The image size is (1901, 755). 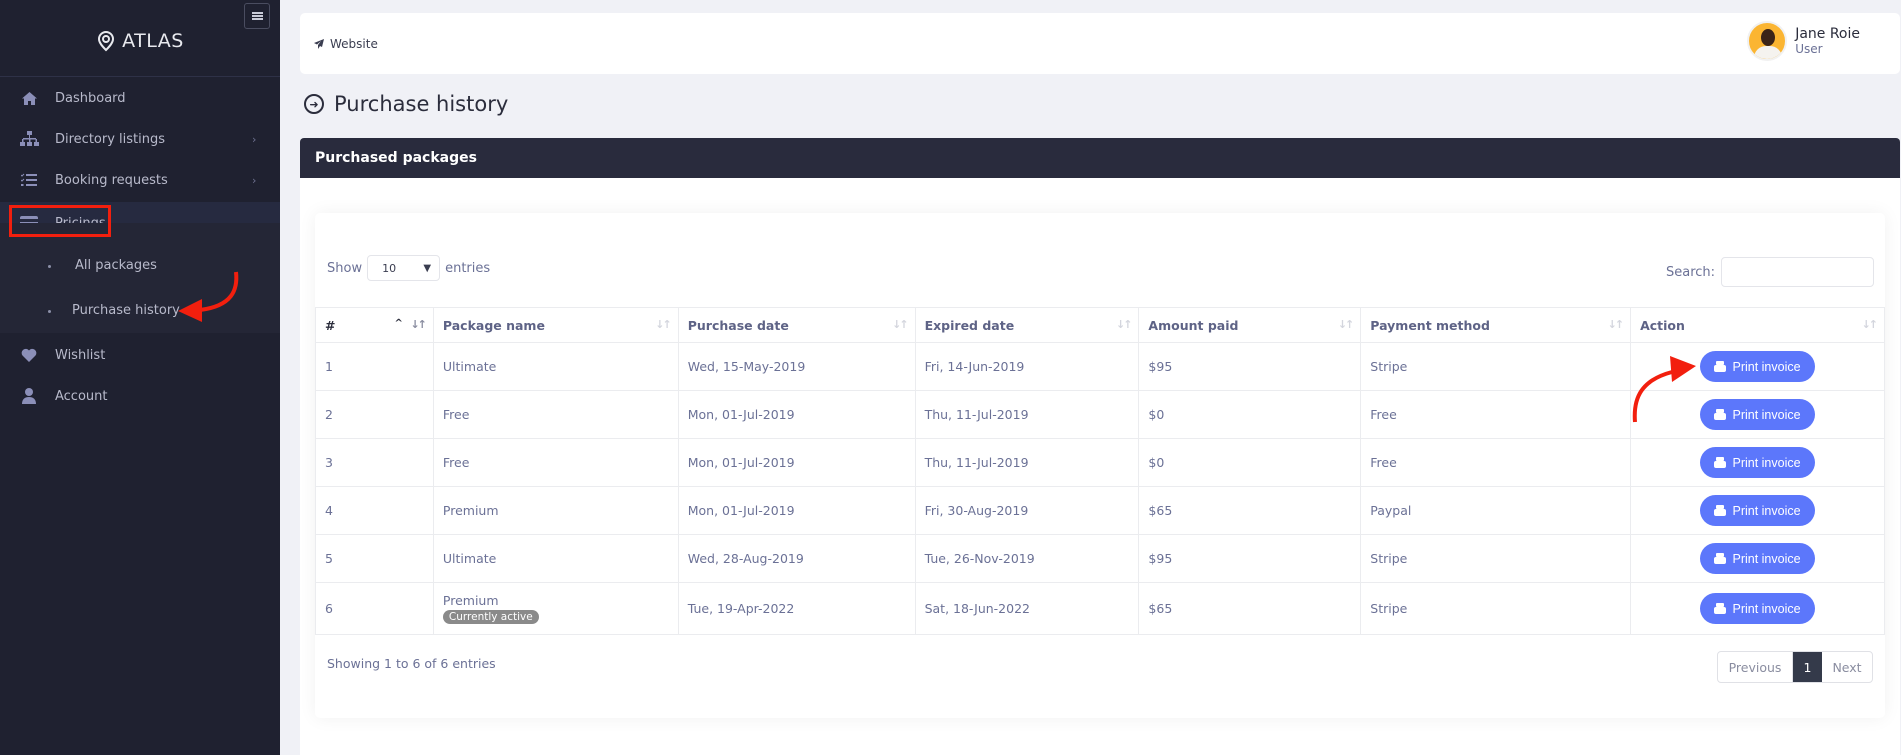 I want to click on website-link: Website, so click(x=346, y=44).